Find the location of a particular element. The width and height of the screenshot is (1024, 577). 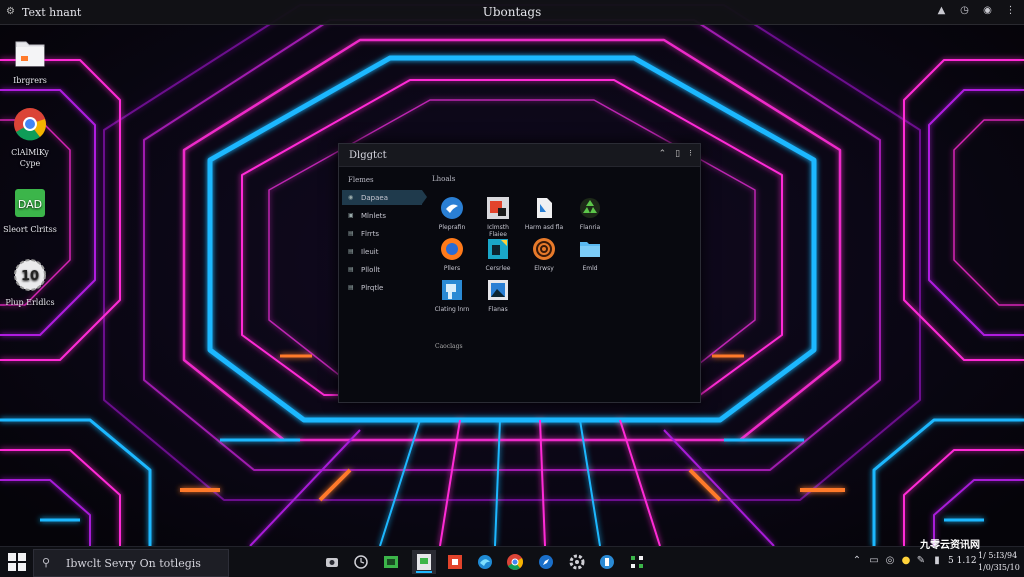

minimize-icon: ⌃ is located at coordinates (663, 154).